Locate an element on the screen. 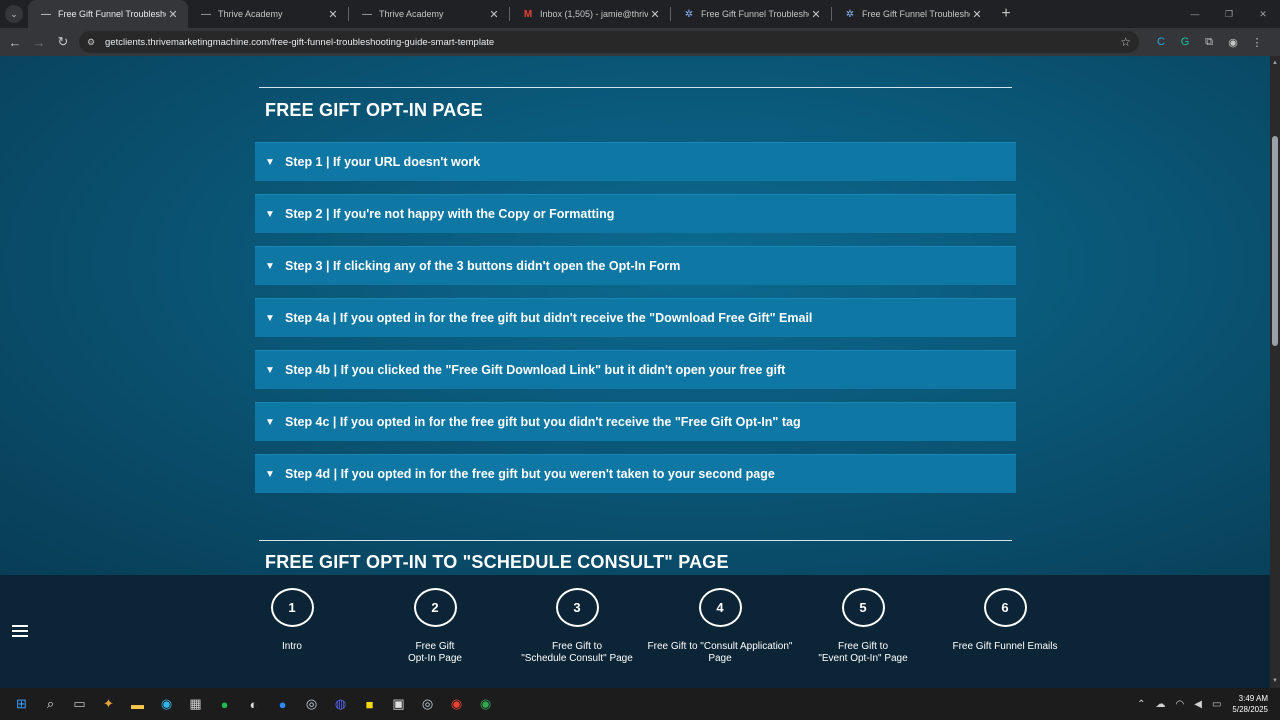 The height and width of the screenshot is (720, 1280). windows-start-icon: ⊞ is located at coordinates (21, 704).